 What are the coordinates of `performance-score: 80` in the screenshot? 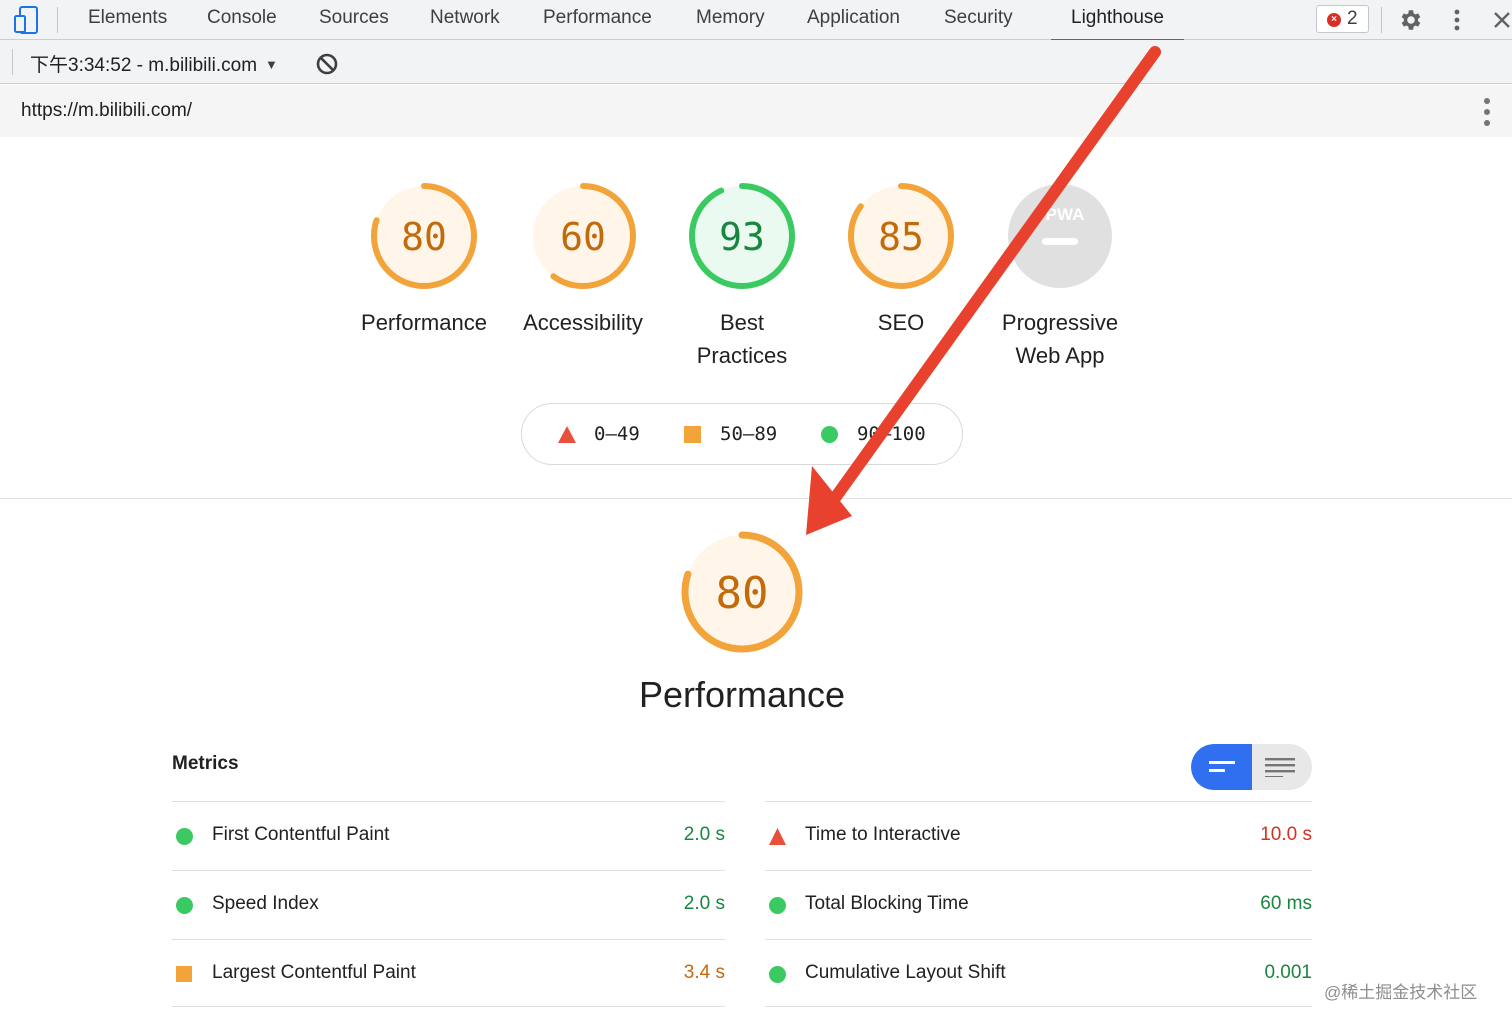 It's located at (742, 593).